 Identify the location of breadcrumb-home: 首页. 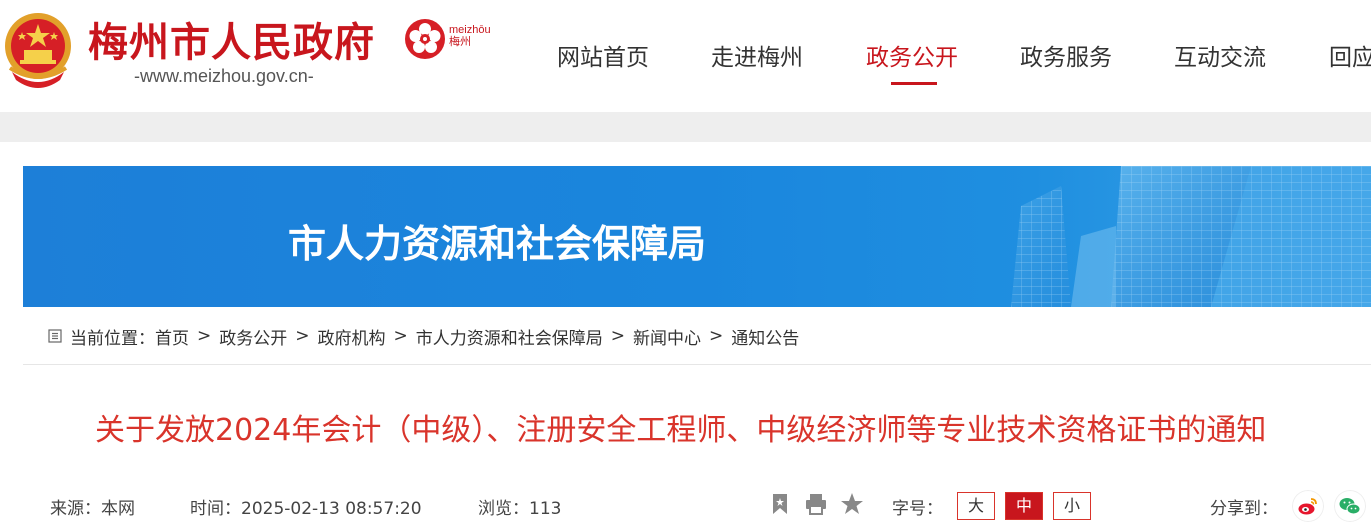
(172, 336).